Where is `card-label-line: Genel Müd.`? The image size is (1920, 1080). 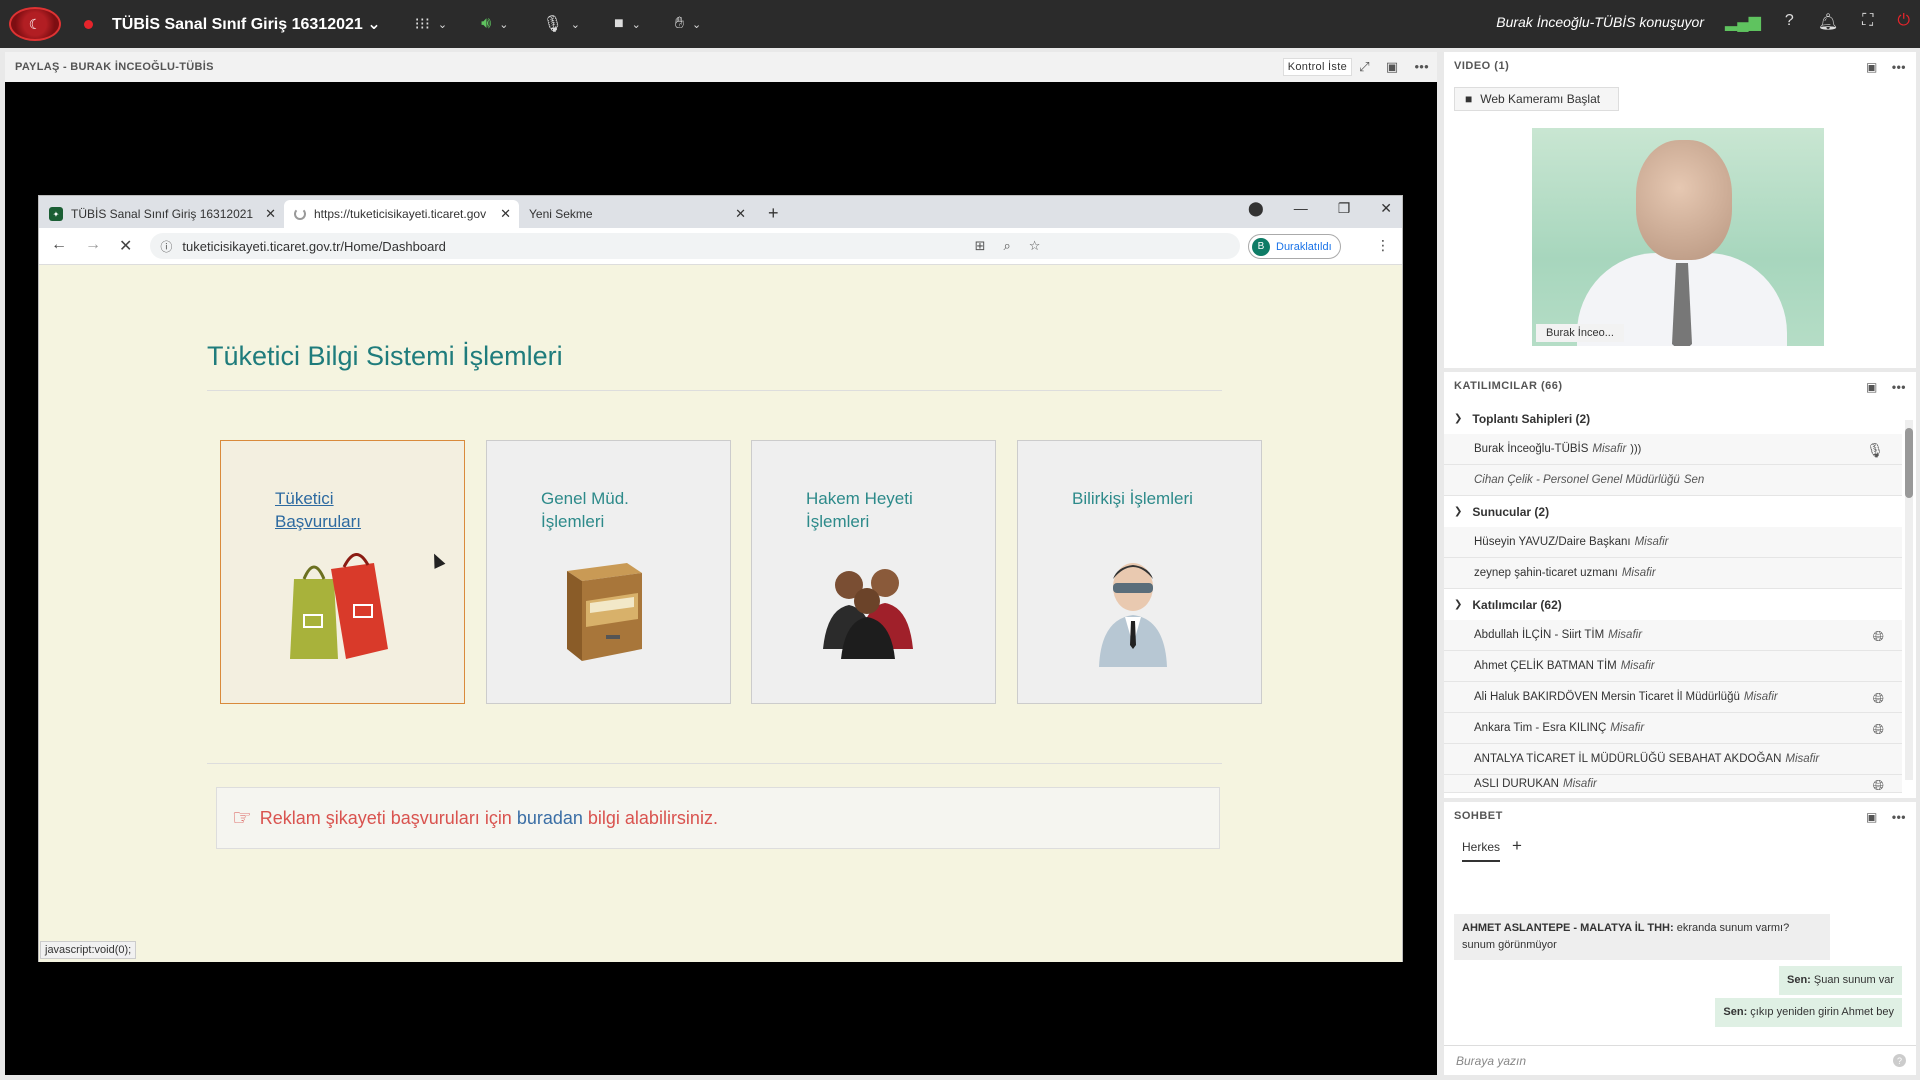 card-label-line: Genel Müd. is located at coordinates (585, 498).